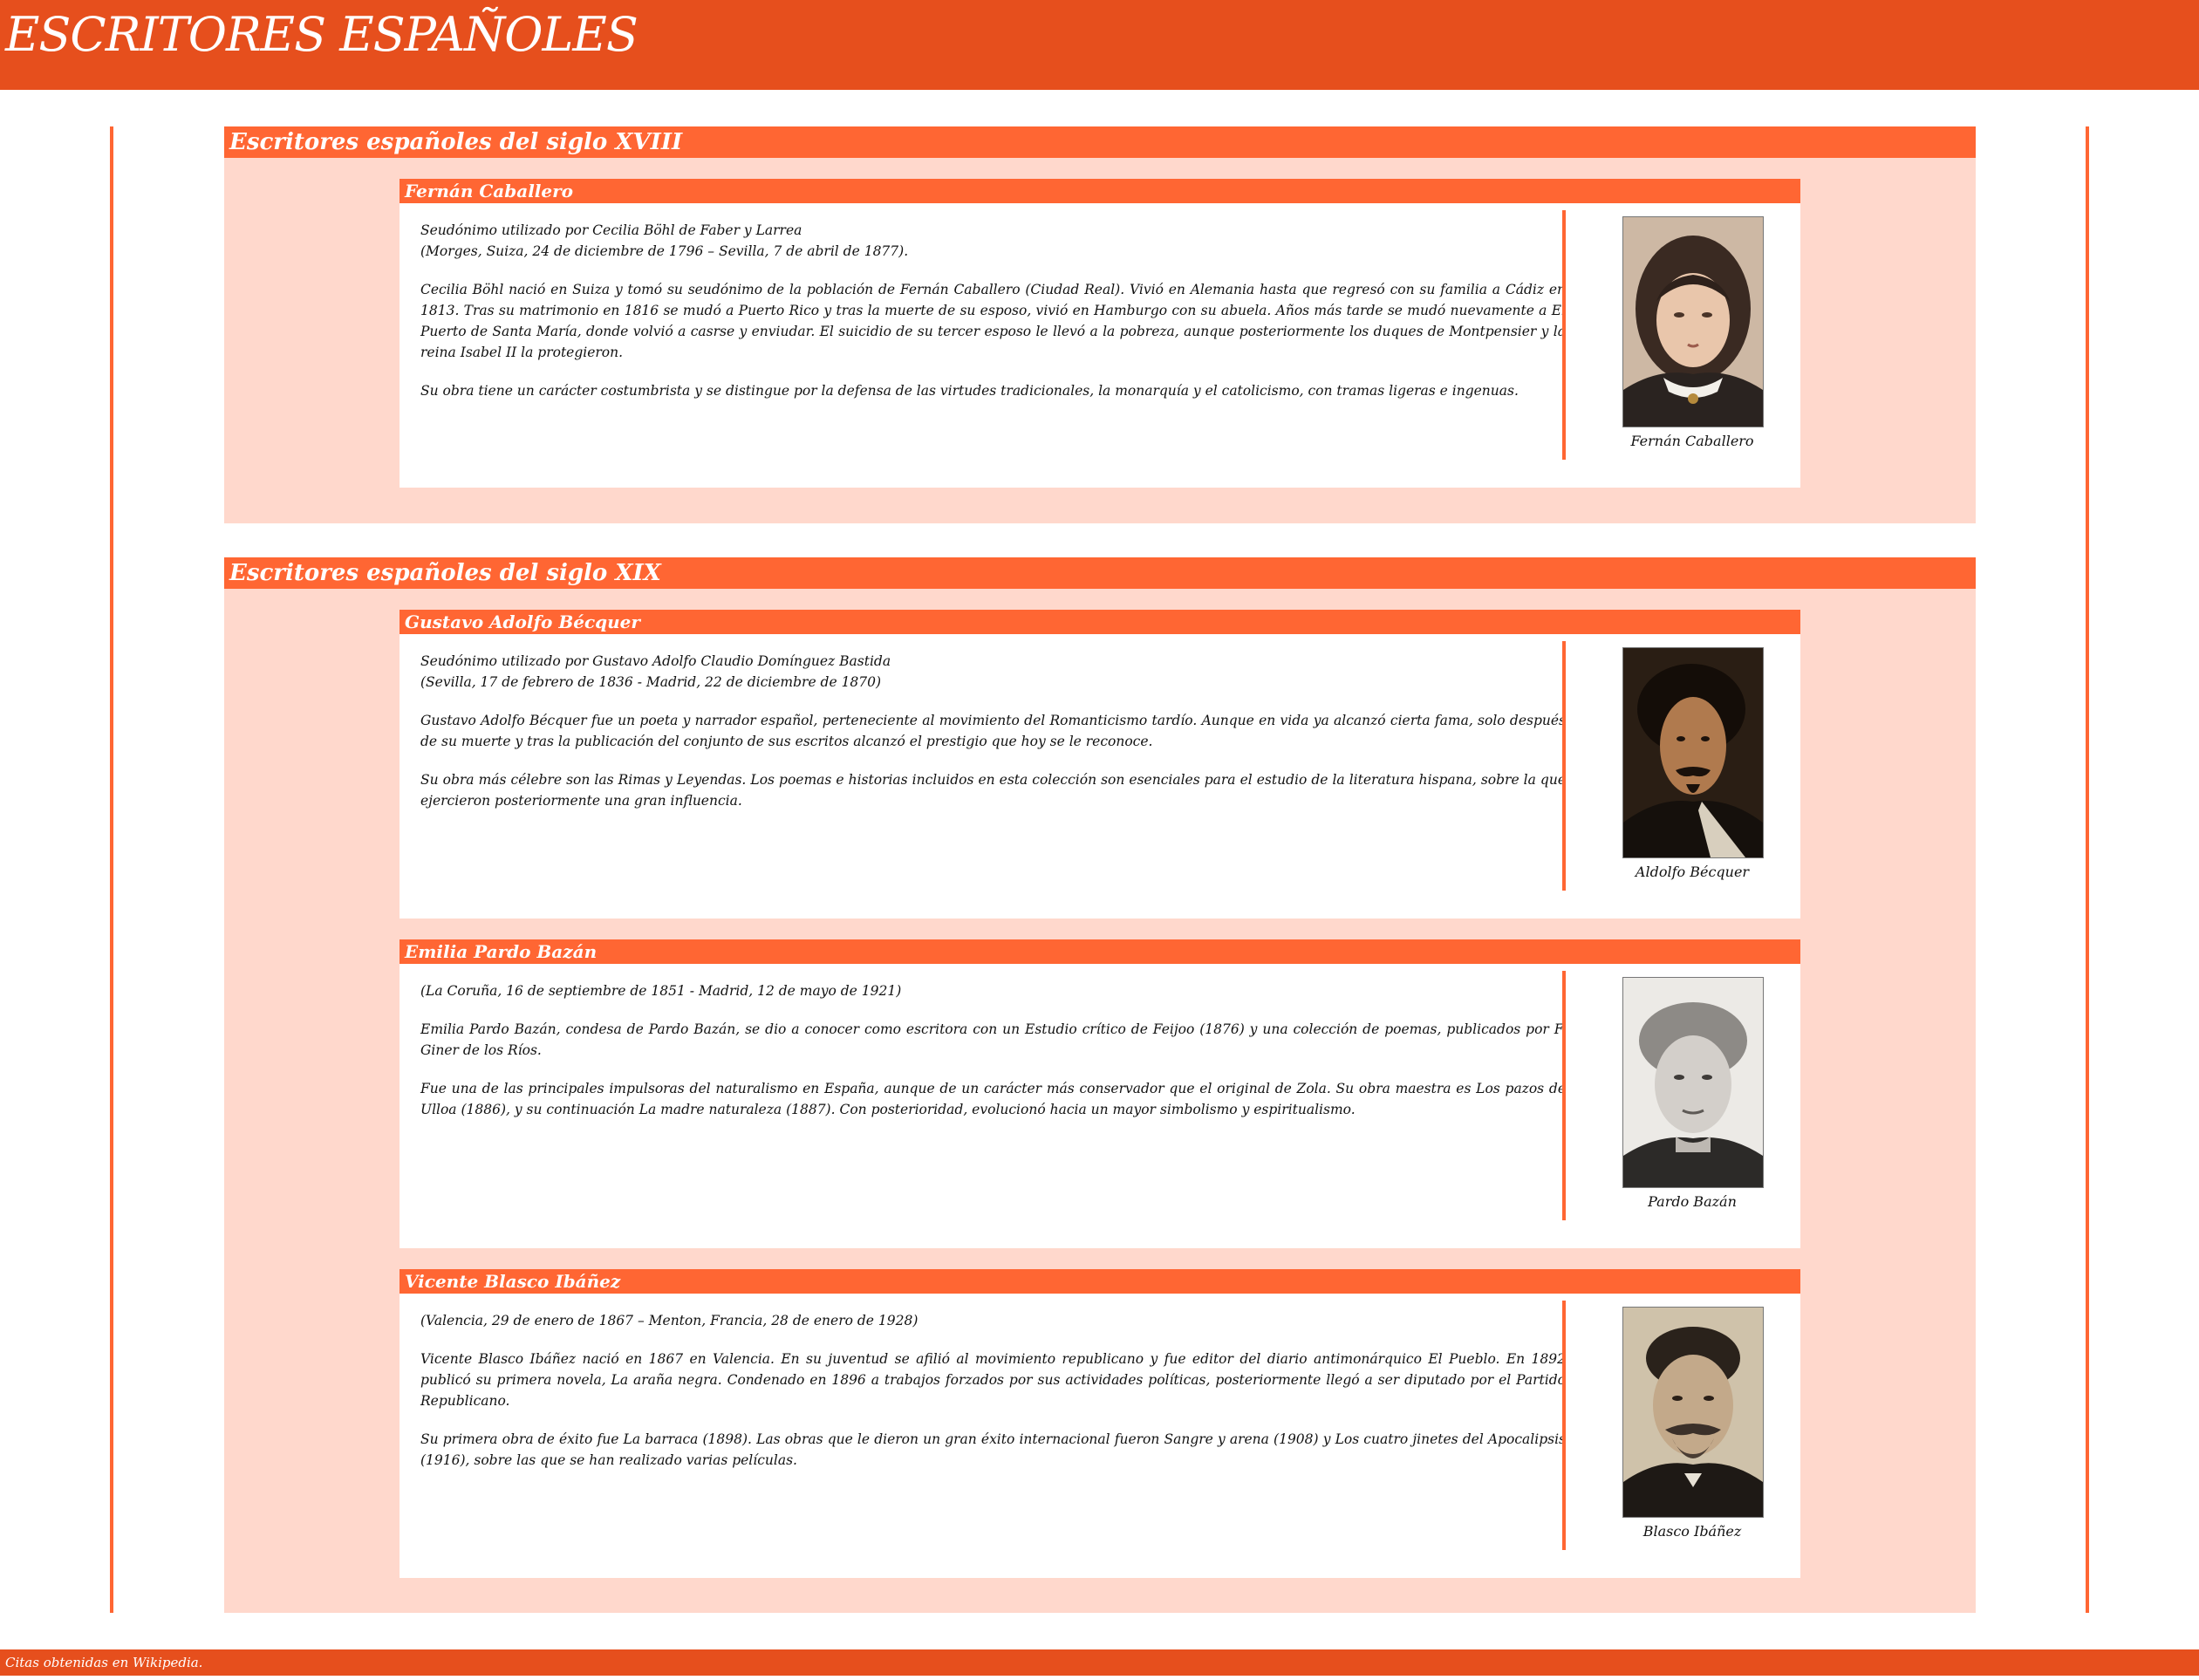 This screenshot has width=2199, height=1680. I want to click on writer-portrait-fernan-caballero, so click(1693, 321).